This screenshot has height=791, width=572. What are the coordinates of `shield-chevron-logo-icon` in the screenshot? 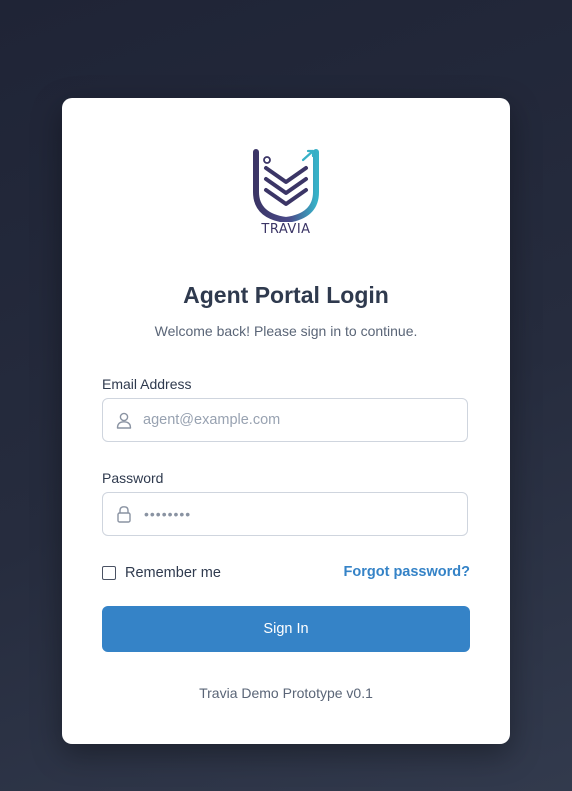 It's located at (286, 185).